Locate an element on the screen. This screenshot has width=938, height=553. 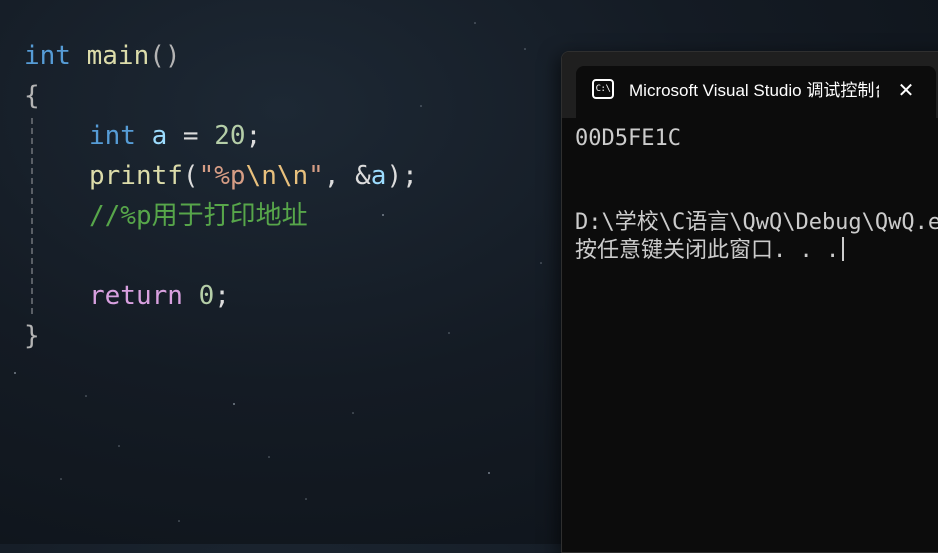
code-line-main-signature: int main() is located at coordinates (102, 56).